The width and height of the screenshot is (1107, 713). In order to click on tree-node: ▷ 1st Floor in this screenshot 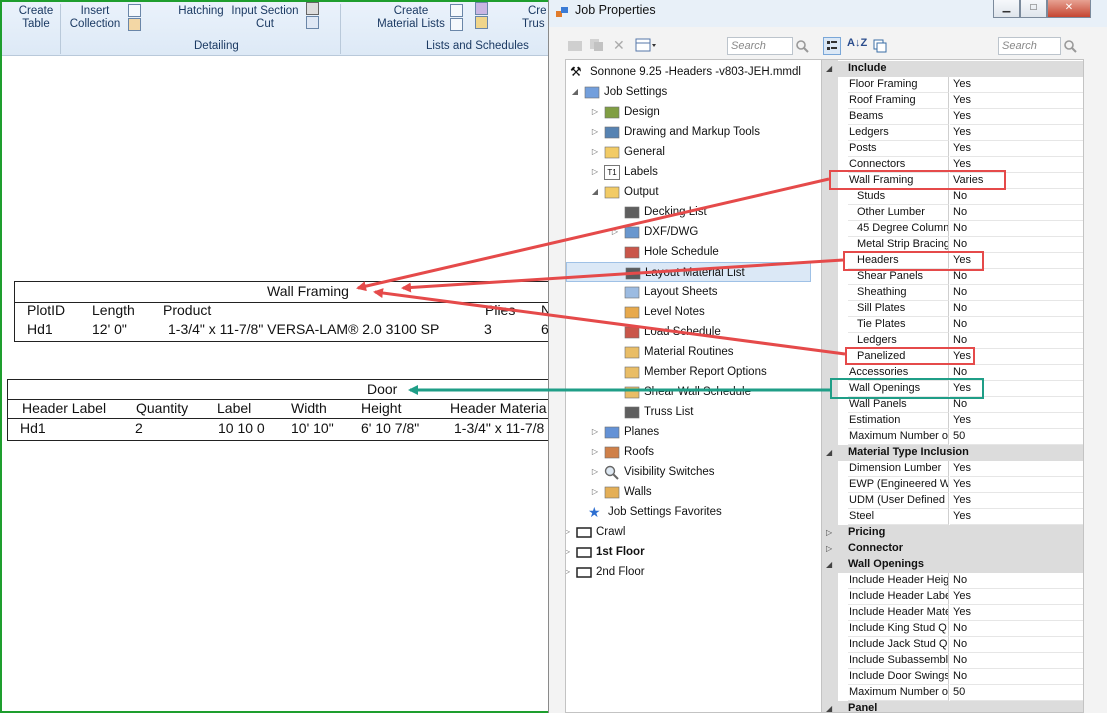, I will do `click(695, 552)`.